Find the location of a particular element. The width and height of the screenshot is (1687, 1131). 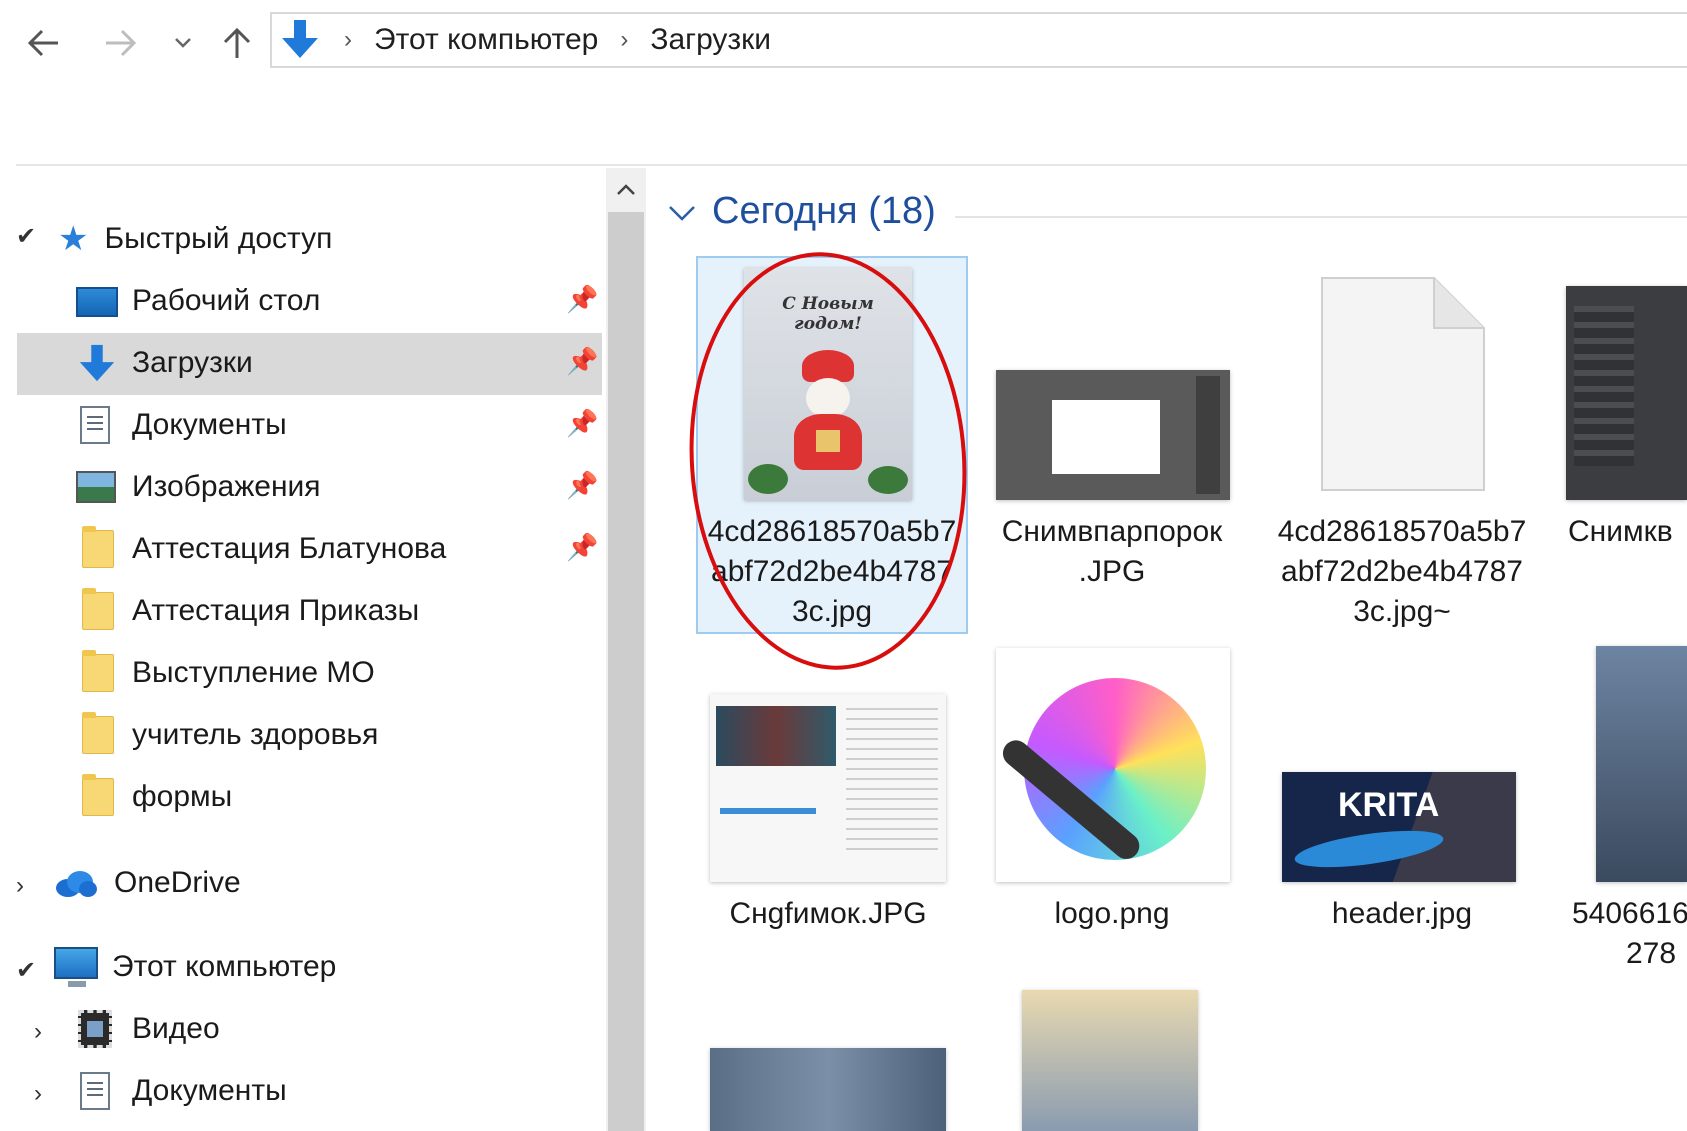

group-header-line is located at coordinates (1321, 217).